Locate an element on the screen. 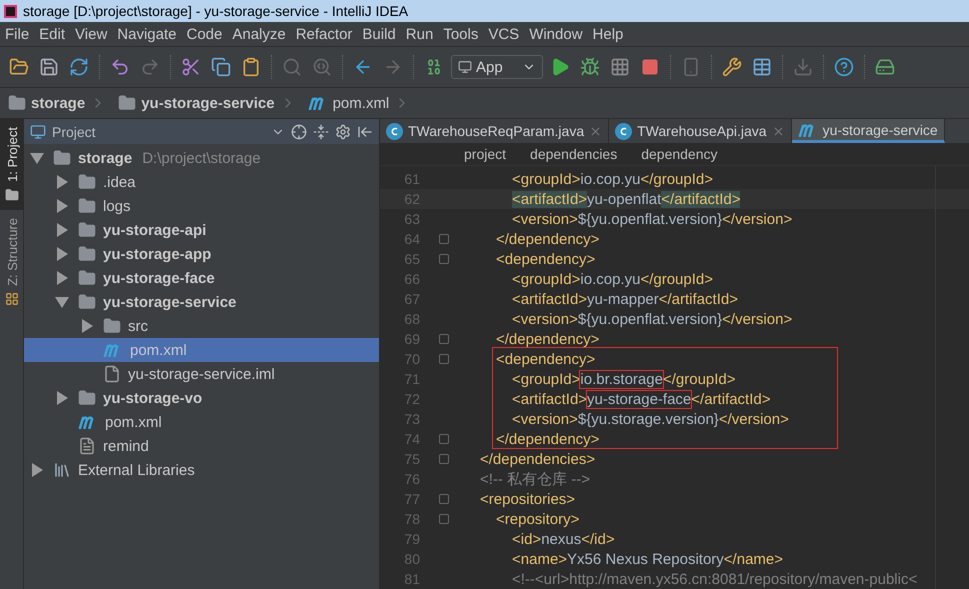  line-number: 65 is located at coordinates (412, 259).